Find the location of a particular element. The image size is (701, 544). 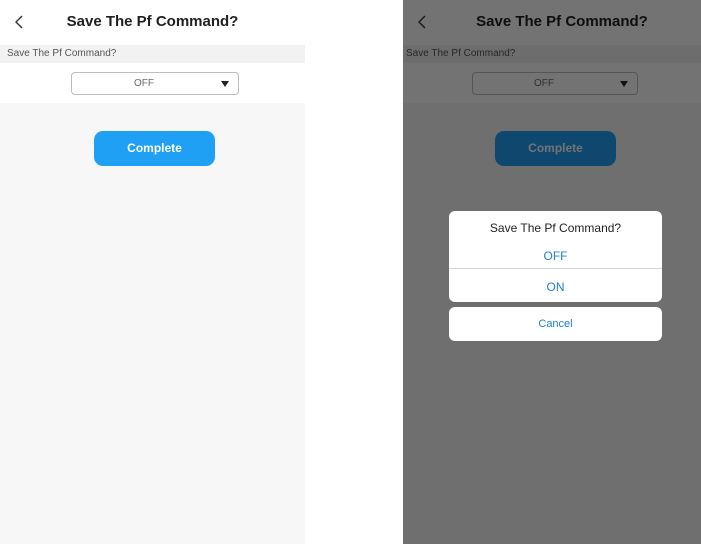

page-title: Save The Pf Command? is located at coordinates (152, 21).